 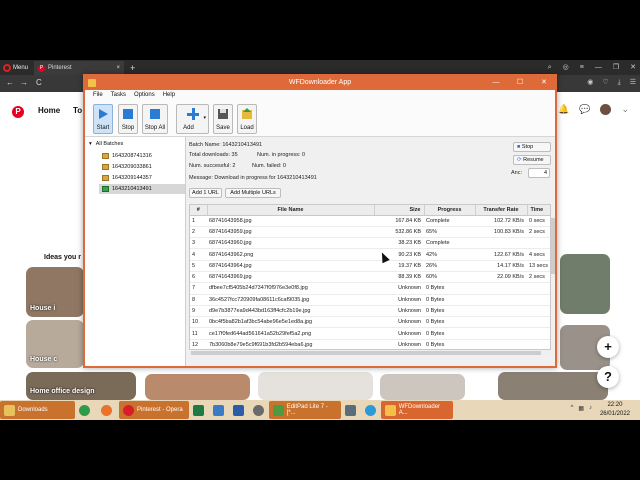 I want to click on volume-icon: ♪, so click(x=590, y=408).